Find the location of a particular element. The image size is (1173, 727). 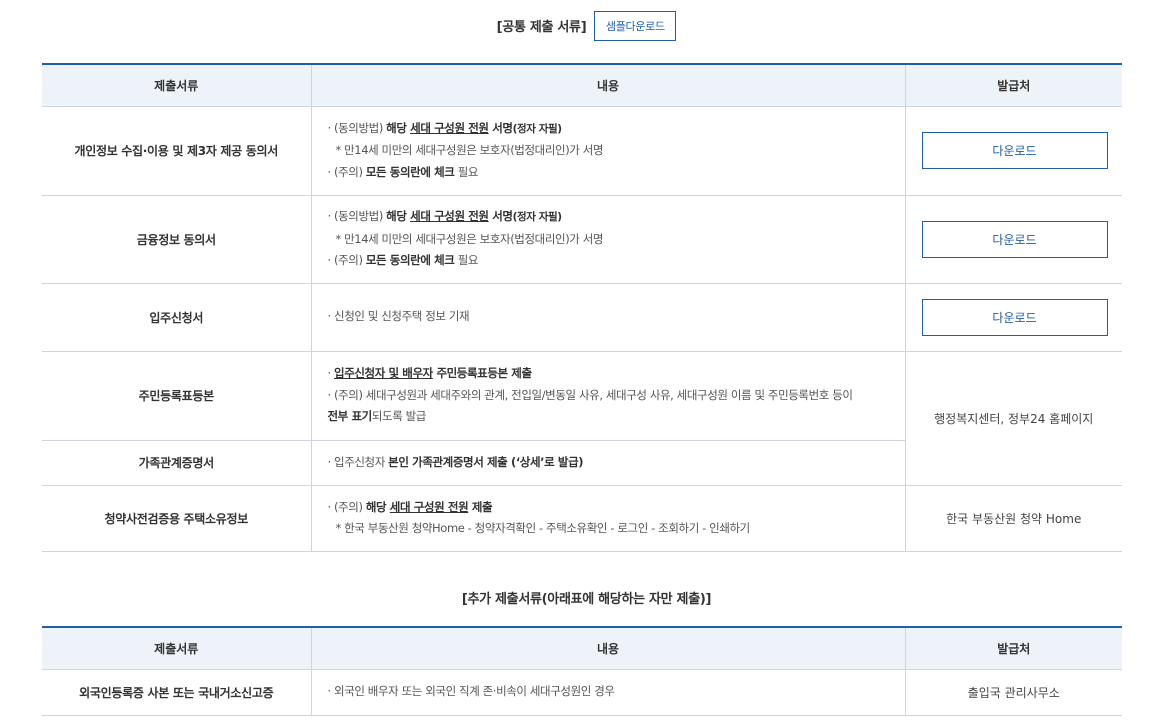

content-line: · 신청인 및 신청주택 정보 기재 is located at coordinates (398, 316).